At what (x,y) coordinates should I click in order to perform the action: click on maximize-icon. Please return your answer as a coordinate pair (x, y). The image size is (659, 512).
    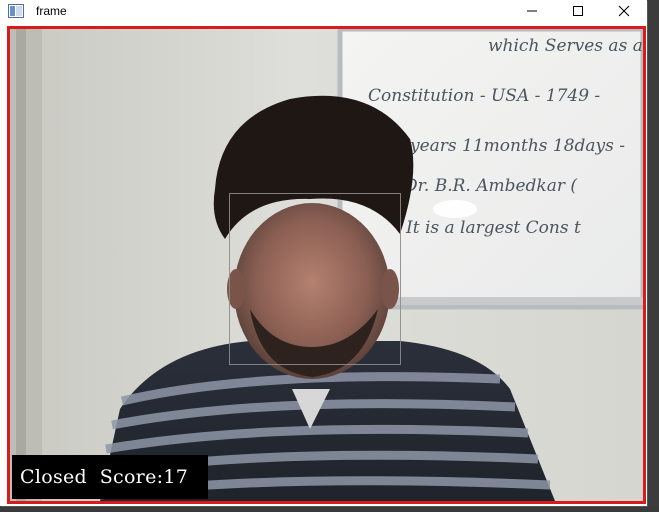
    Looking at the image, I should click on (578, 11).